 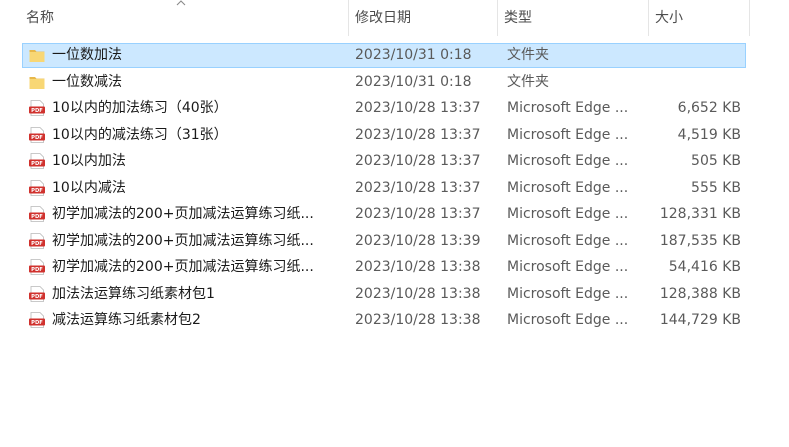 I want to click on file-name-cell: PDF 加法法运算练习纸素材包1, so click(x=187, y=294).